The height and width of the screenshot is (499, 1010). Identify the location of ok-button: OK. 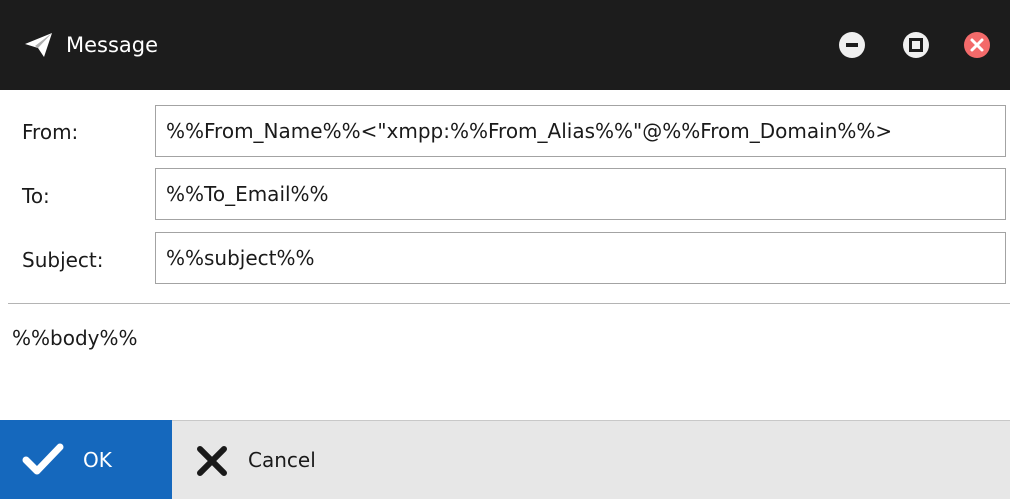
(86, 459).